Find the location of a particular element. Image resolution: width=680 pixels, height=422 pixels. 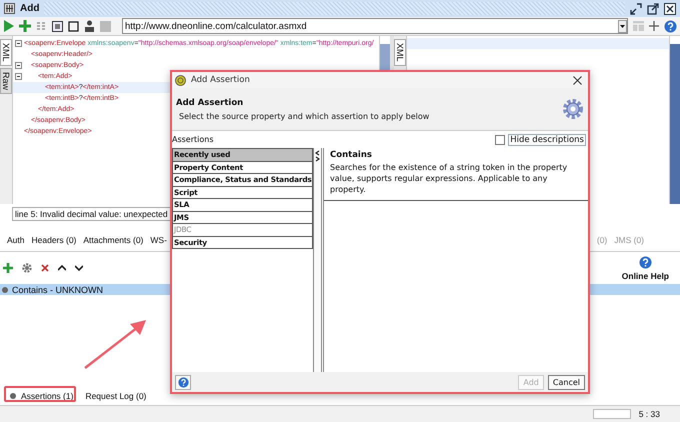

assertion-name: Contains is located at coordinates (351, 155).